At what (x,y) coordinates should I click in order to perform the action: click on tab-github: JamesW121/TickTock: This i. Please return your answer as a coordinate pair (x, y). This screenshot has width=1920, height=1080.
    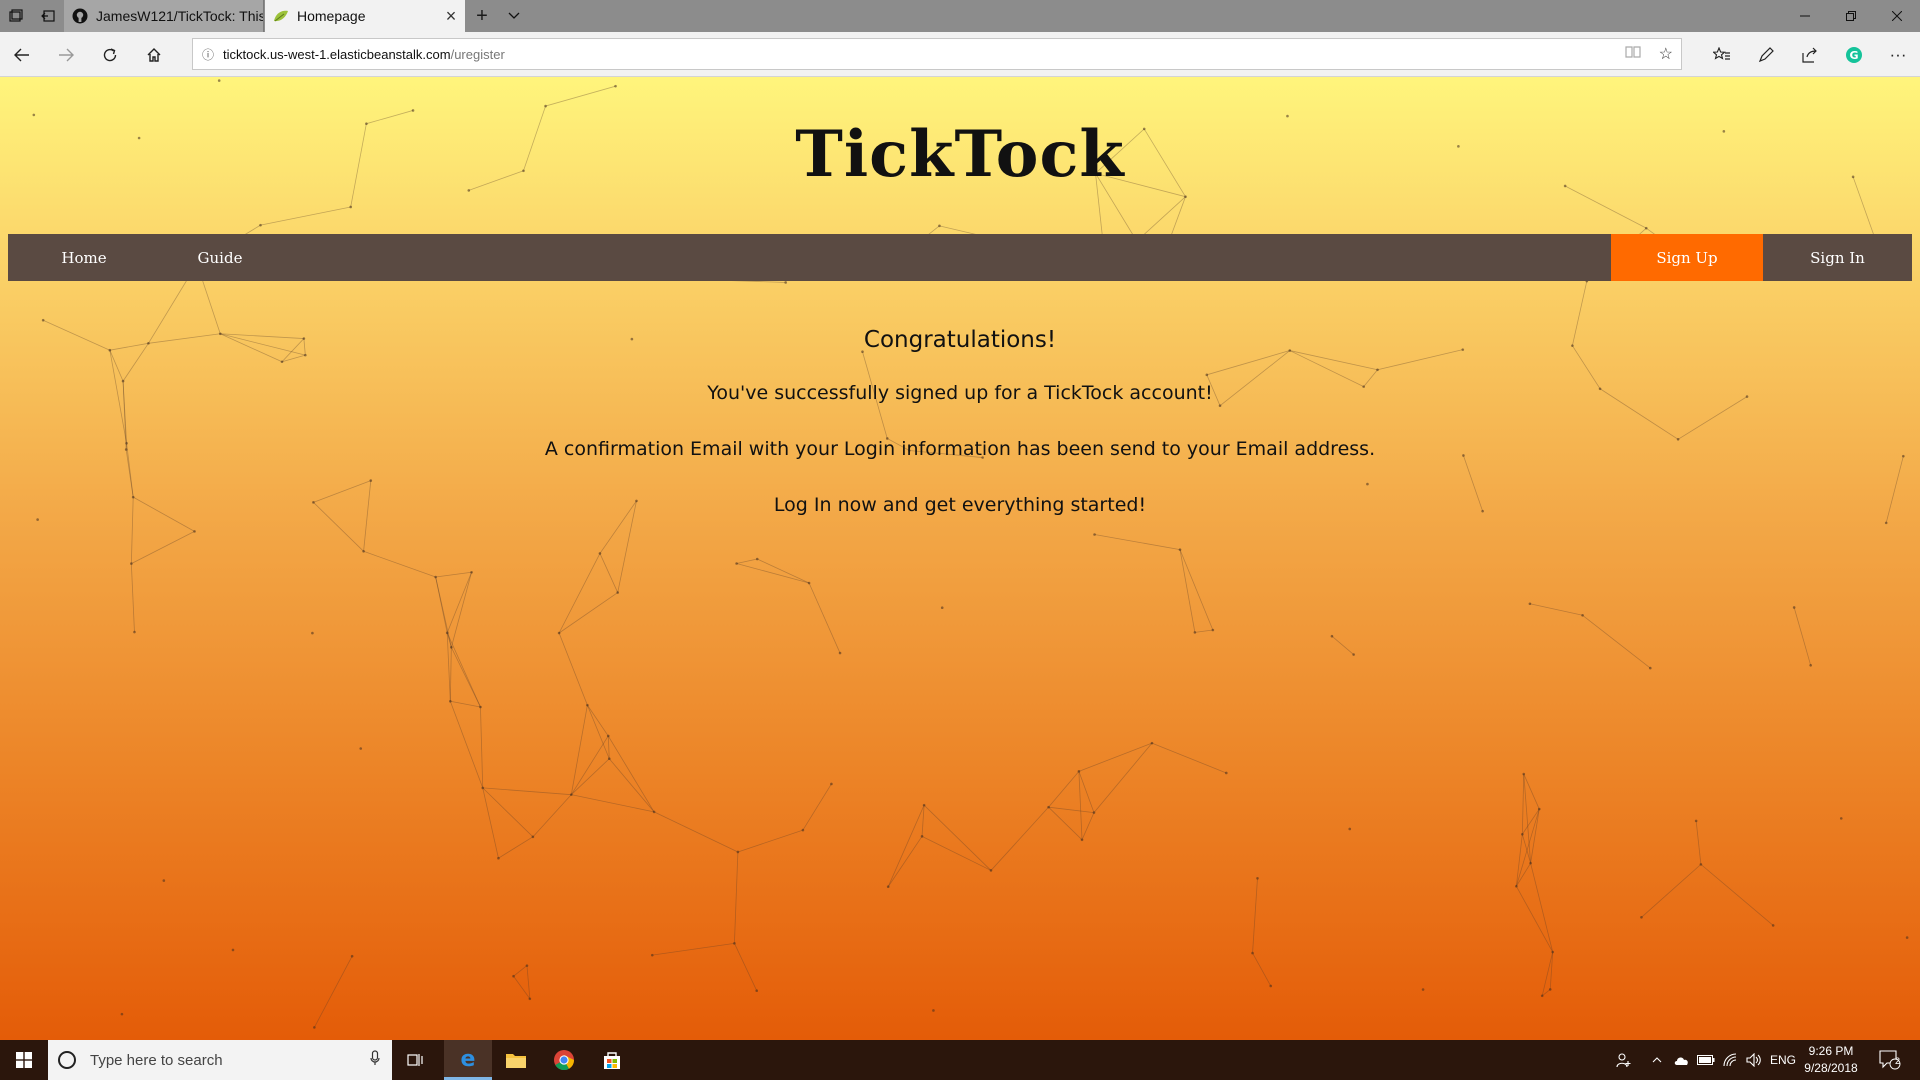
    Looking at the image, I should click on (164, 16).